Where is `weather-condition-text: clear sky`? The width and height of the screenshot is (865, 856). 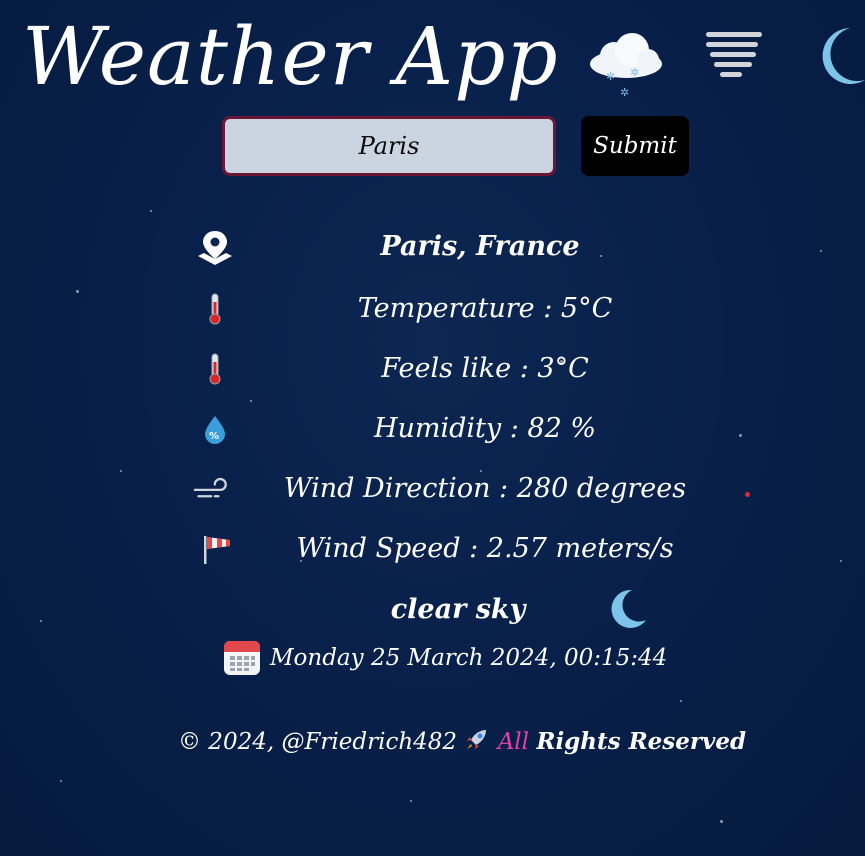 weather-condition-text: clear sky is located at coordinates (458, 609).